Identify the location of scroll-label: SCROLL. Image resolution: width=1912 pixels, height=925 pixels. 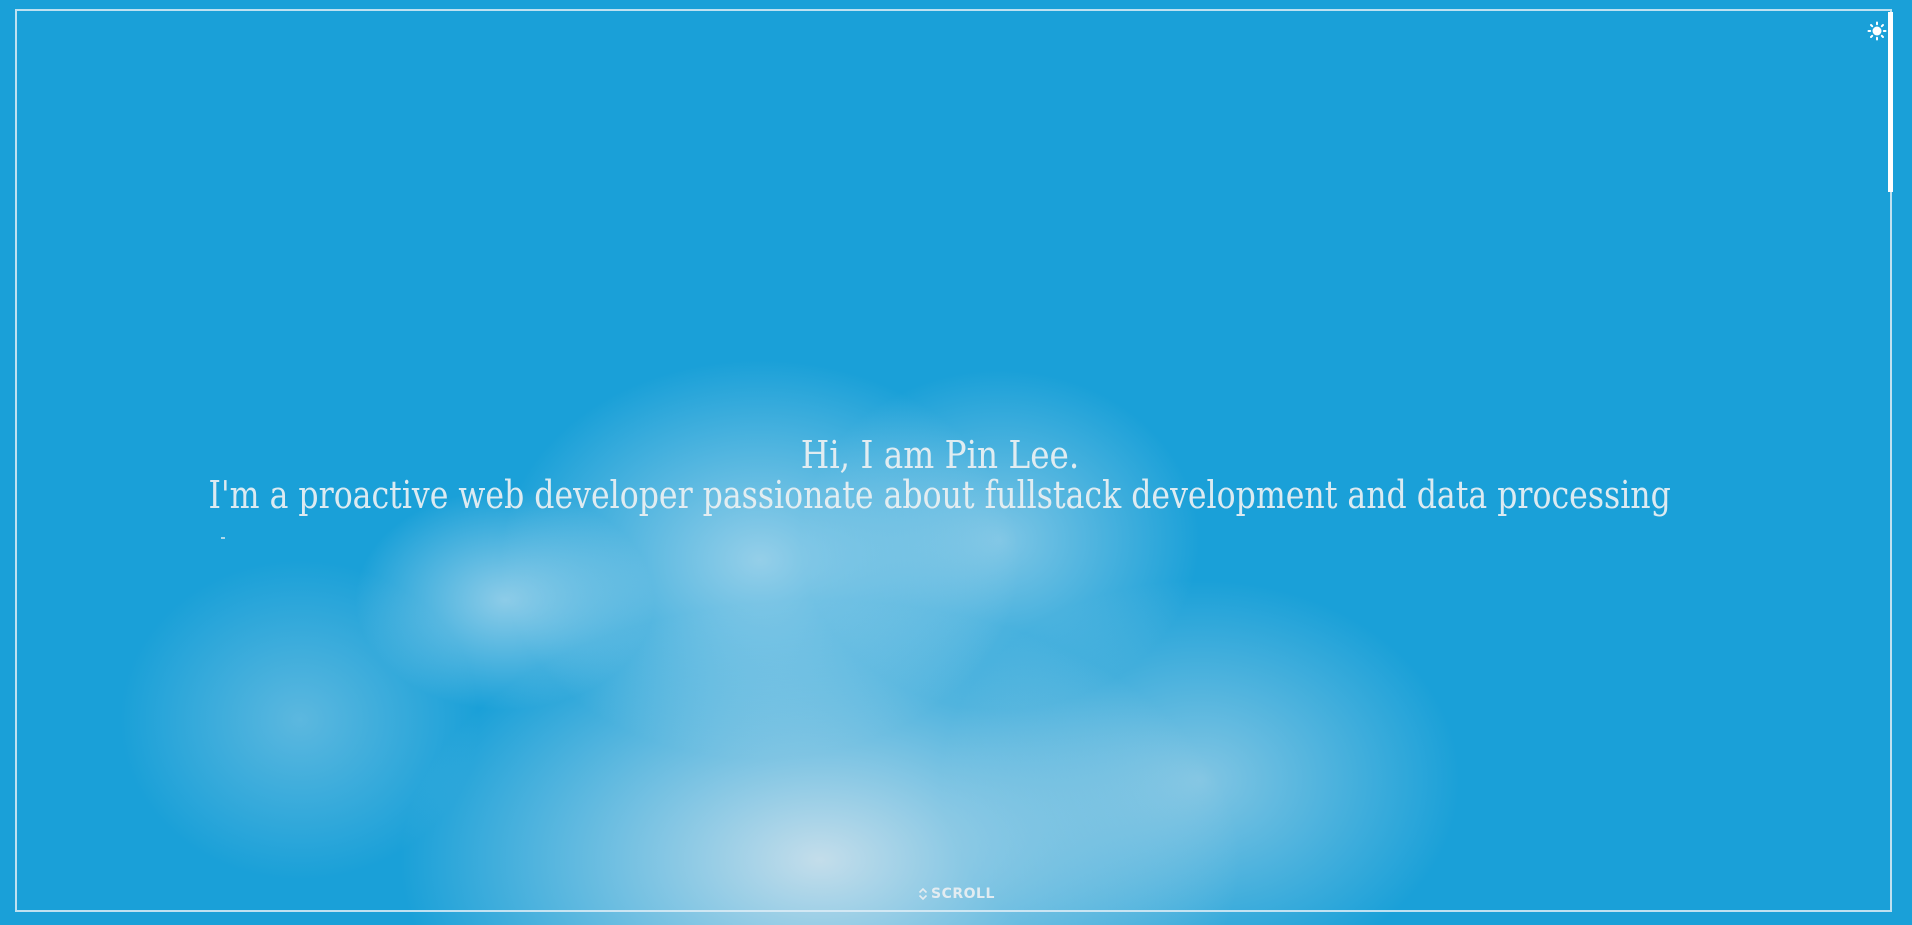
(963, 894).